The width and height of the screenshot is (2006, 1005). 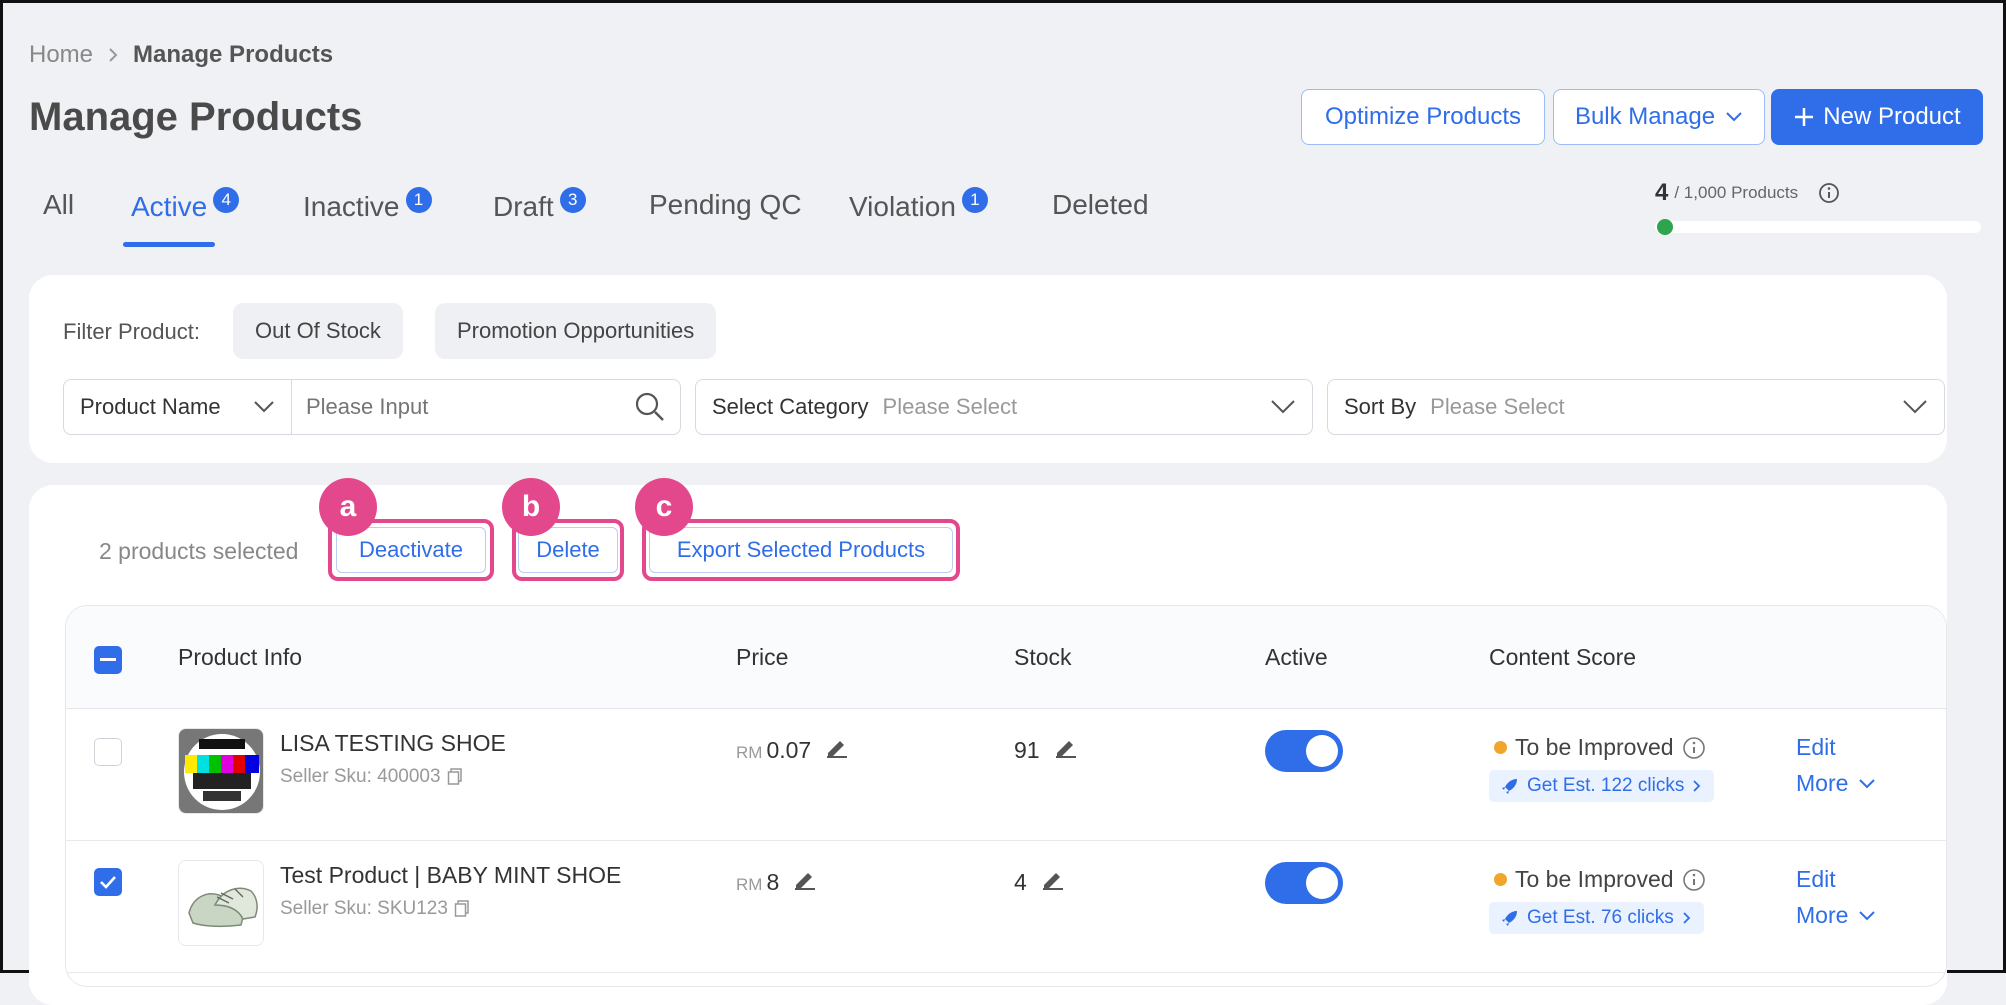 I want to click on more-menu-text: More, so click(x=1822, y=783).